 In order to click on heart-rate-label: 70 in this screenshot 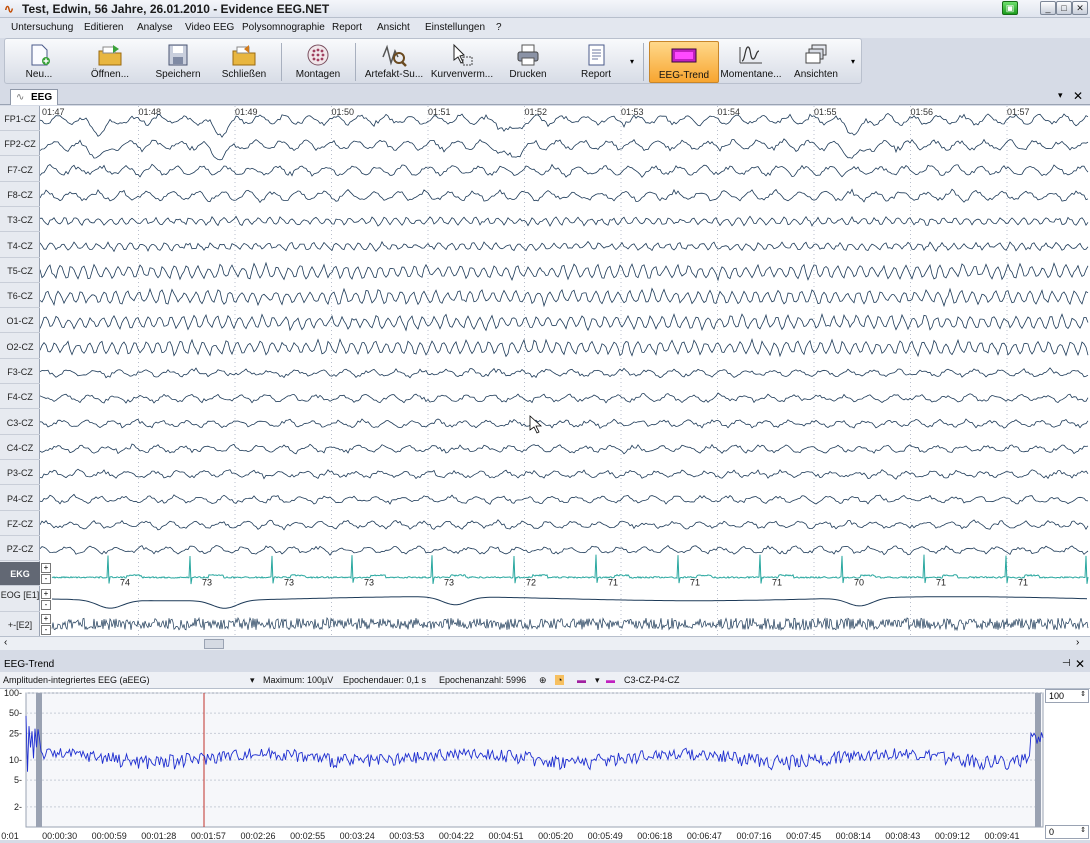, I will do `click(859, 582)`.